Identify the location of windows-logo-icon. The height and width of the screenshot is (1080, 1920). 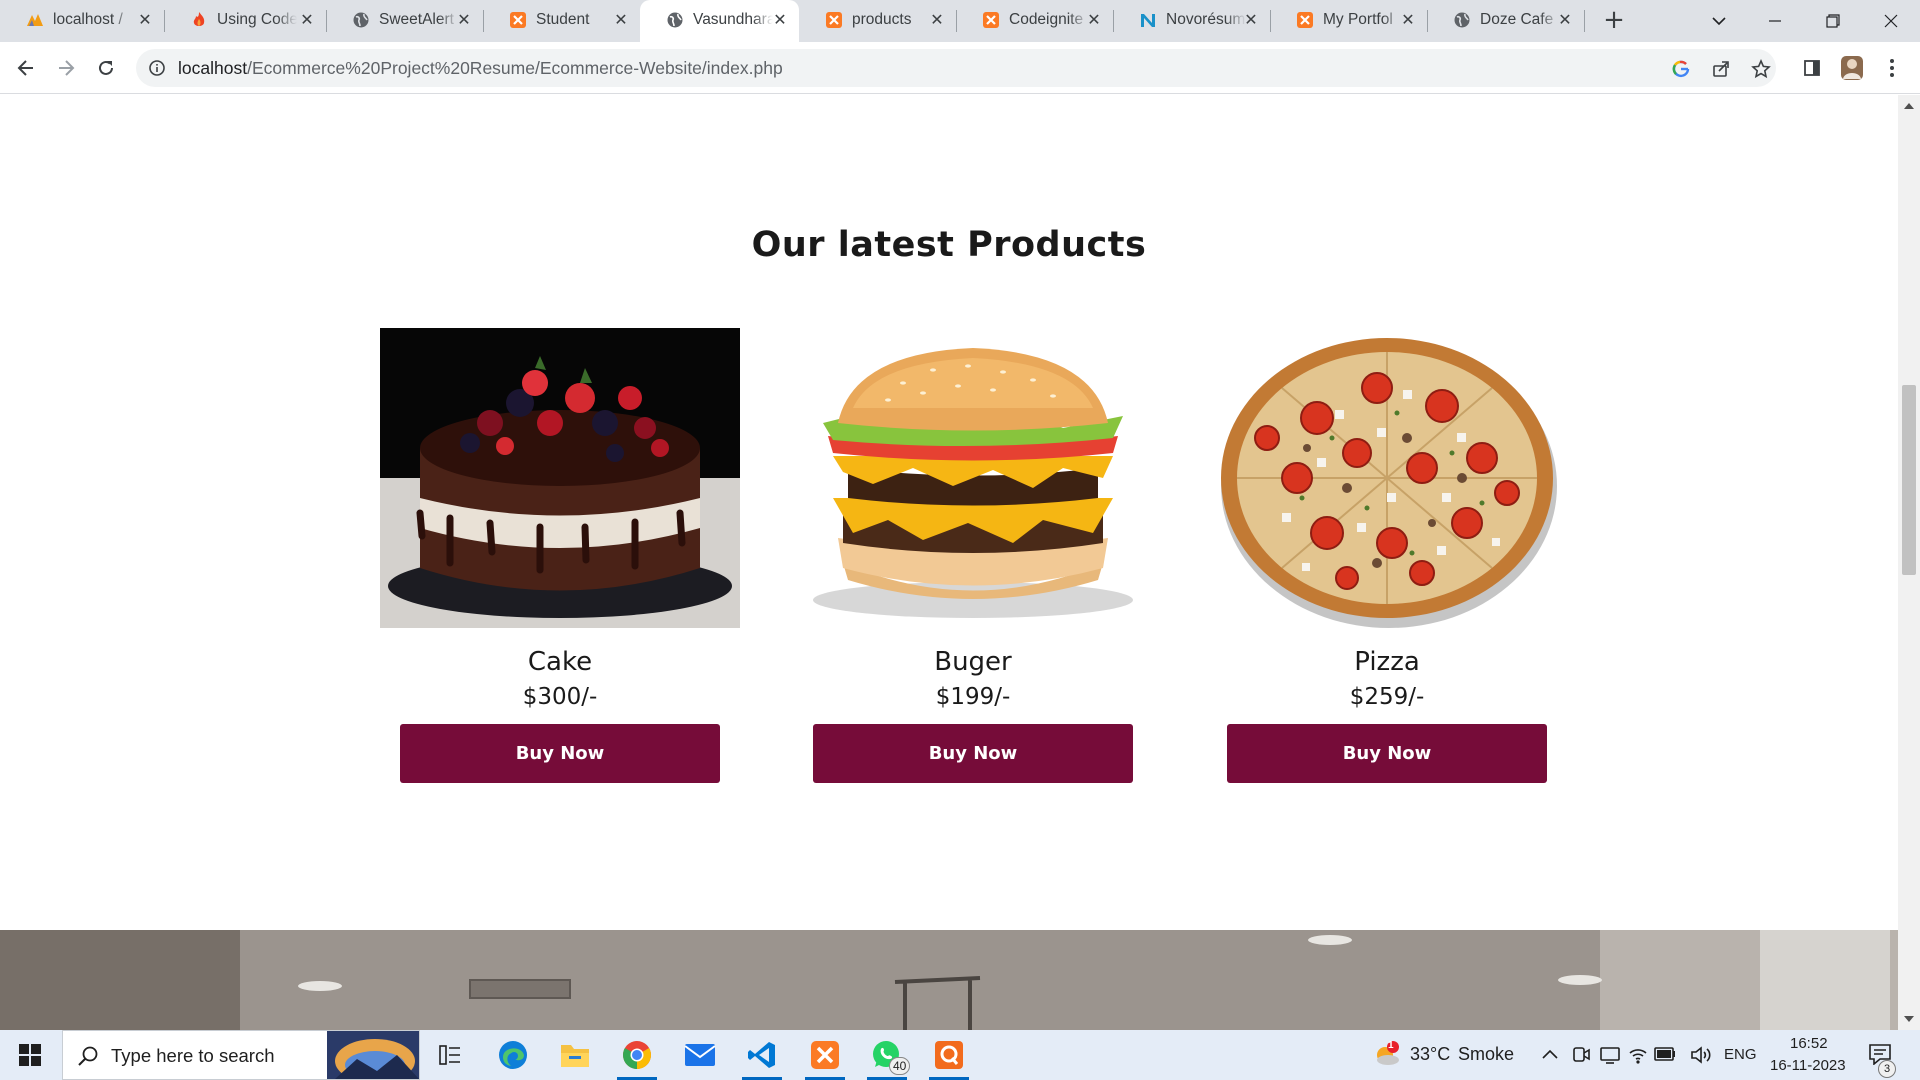
(30, 1055).